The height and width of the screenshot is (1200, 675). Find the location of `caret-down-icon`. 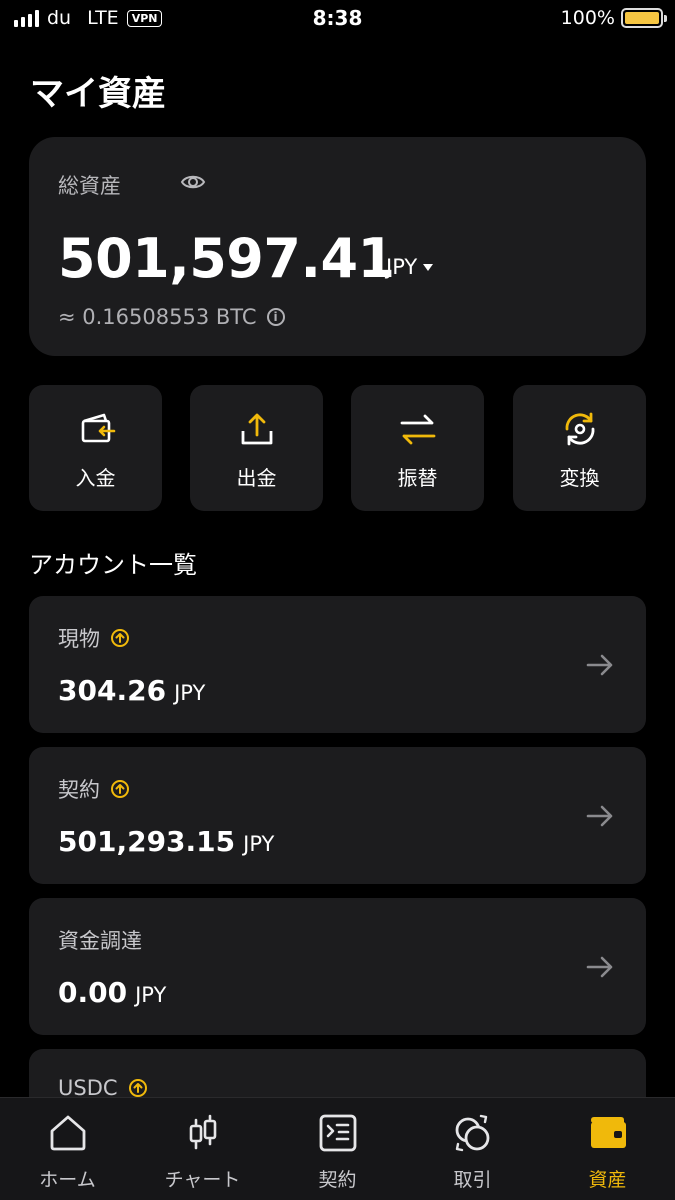

caret-down-icon is located at coordinates (428, 267).